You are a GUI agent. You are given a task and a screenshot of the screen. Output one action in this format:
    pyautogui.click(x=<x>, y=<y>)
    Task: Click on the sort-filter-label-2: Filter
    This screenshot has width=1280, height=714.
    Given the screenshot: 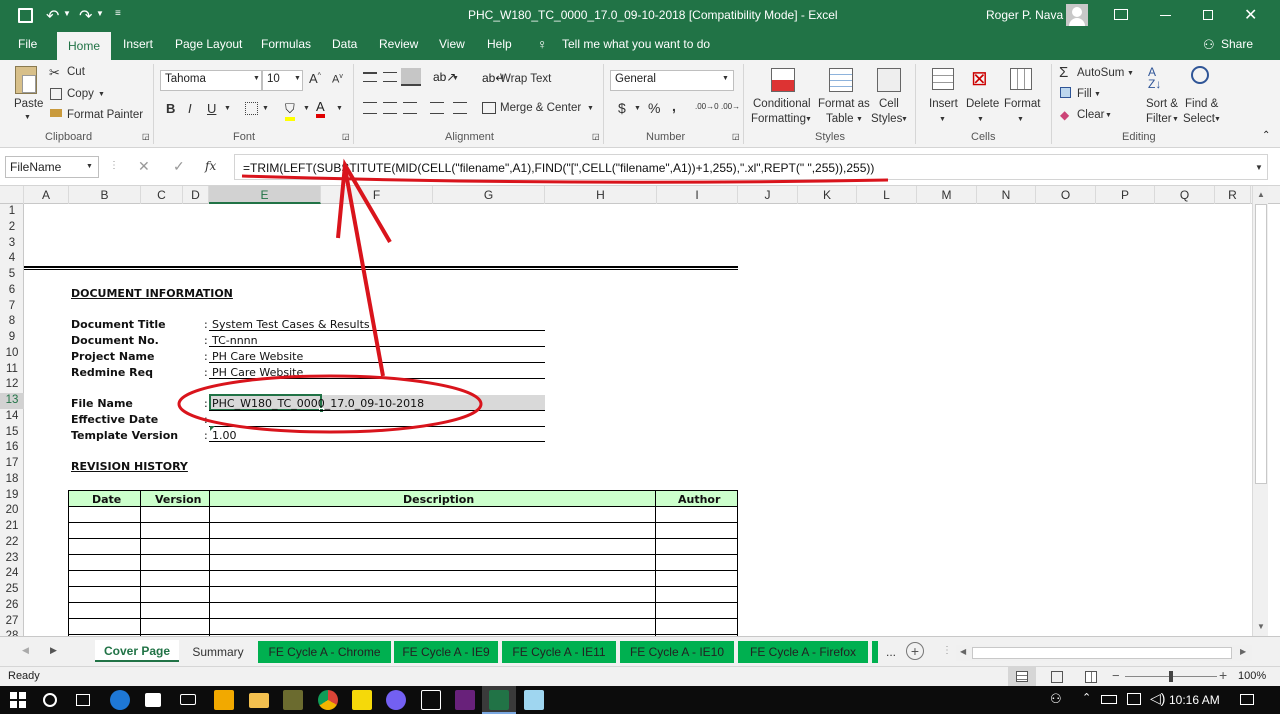 What is the action you would take?
    pyautogui.click(x=1159, y=119)
    